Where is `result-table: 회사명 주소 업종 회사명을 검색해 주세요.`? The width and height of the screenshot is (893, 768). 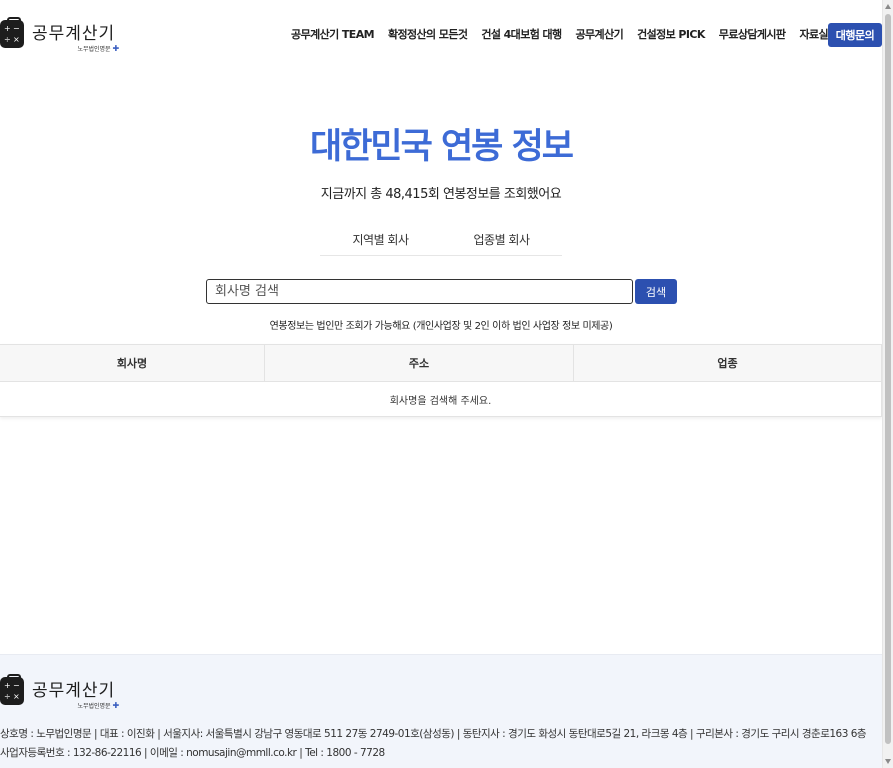 result-table: 회사명 주소 업종 회사명을 검색해 주세요. is located at coordinates (441, 380).